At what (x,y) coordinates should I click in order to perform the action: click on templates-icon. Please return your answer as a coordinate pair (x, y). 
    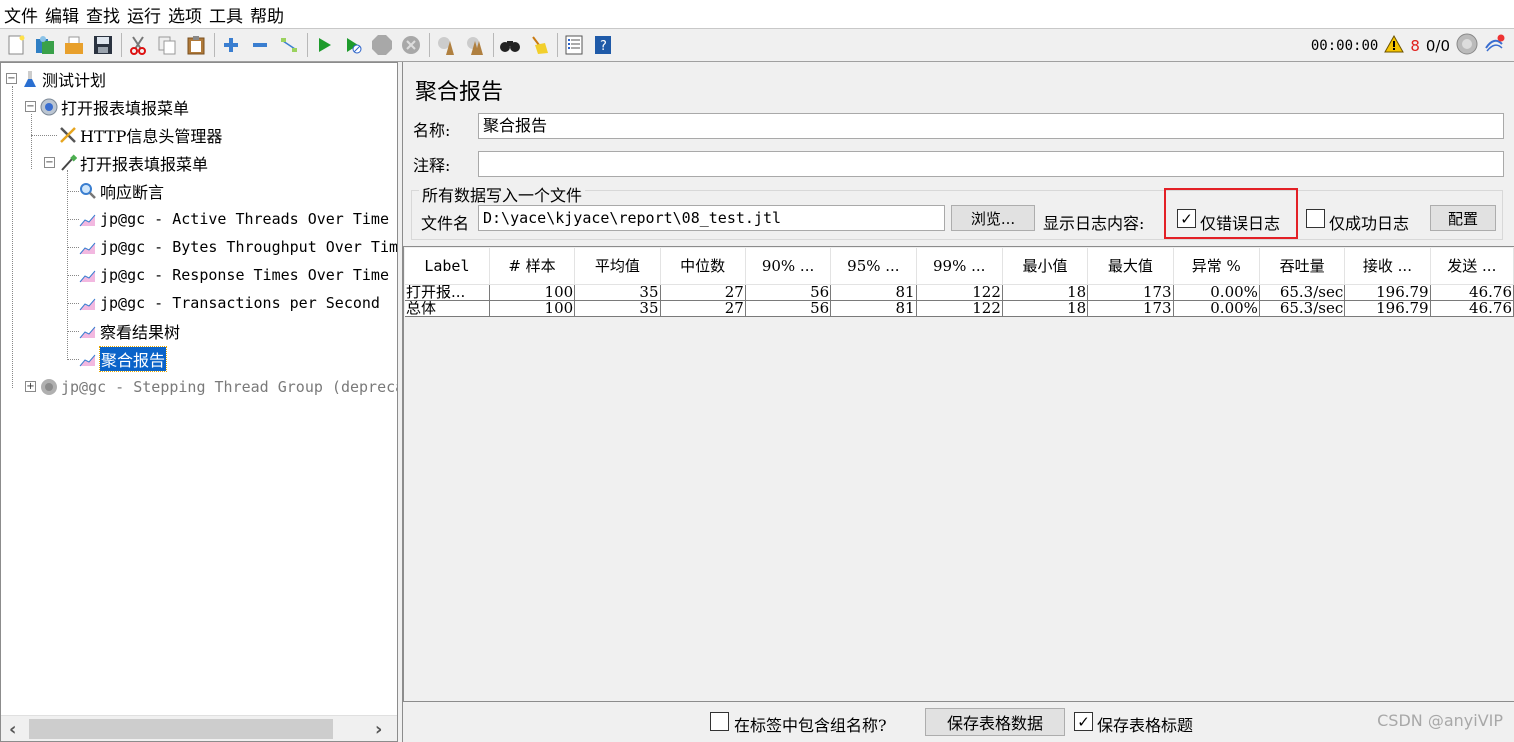
    Looking at the image, I should click on (45, 45).